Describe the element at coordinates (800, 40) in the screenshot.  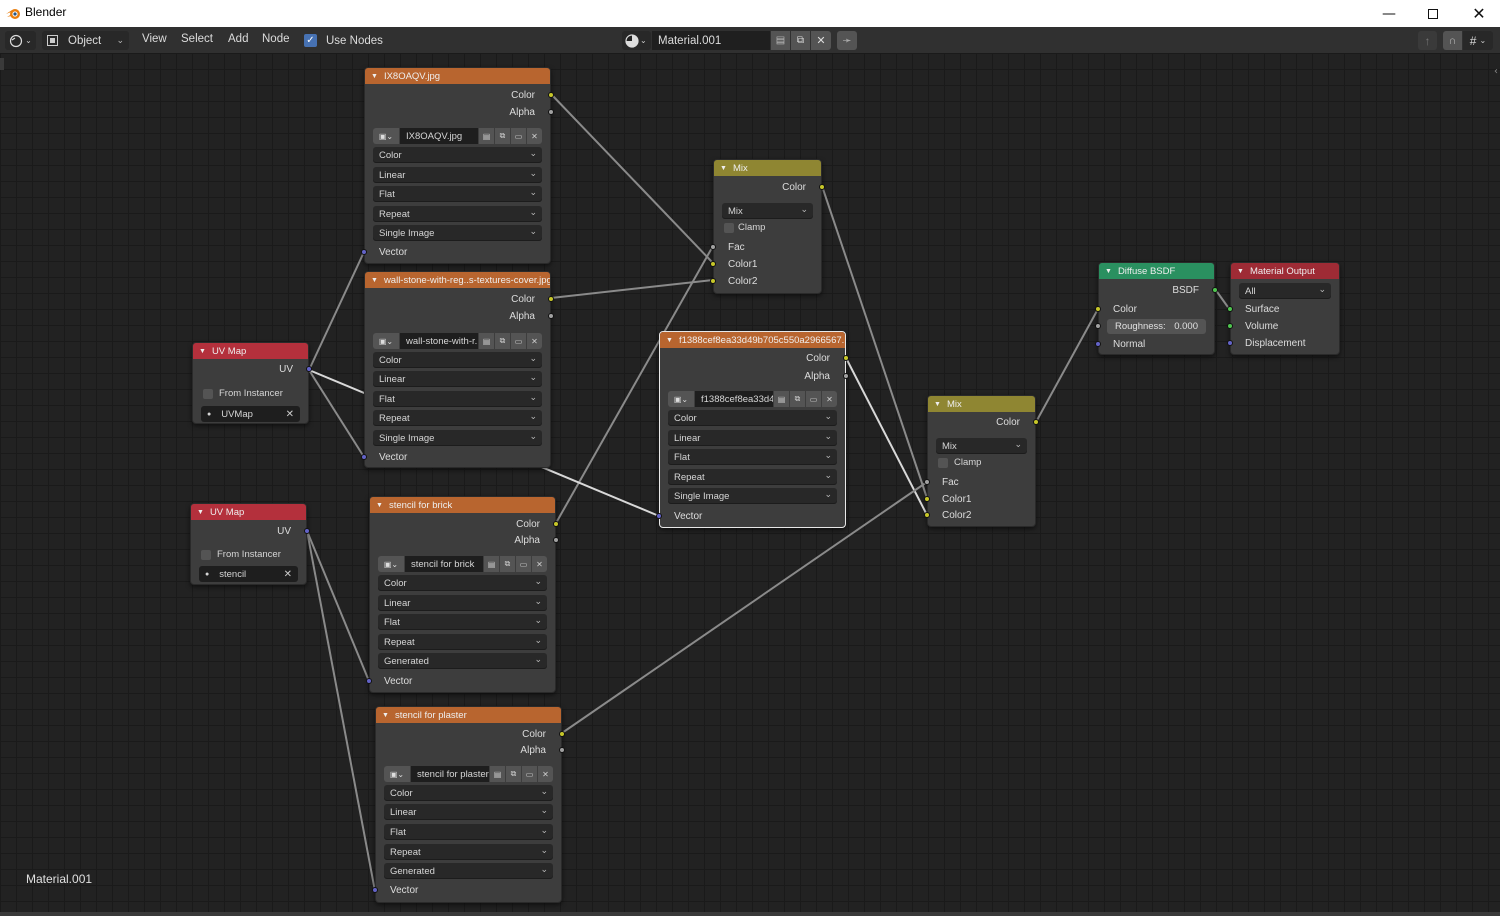
I see `duplicate-material-button: ⧉` at that location.